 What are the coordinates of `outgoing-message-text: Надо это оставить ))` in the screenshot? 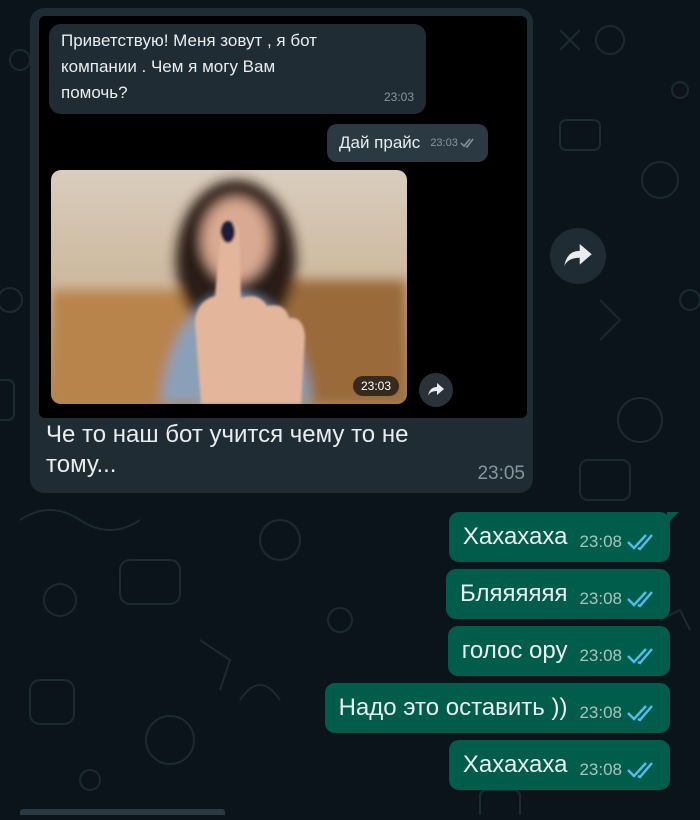 It's located at (453, 707).